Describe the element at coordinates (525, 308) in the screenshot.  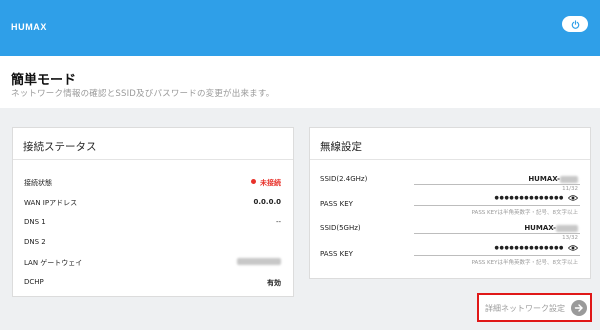
I see `advanced-network-settings-label: 詳細ネットワーク設定` at that location.